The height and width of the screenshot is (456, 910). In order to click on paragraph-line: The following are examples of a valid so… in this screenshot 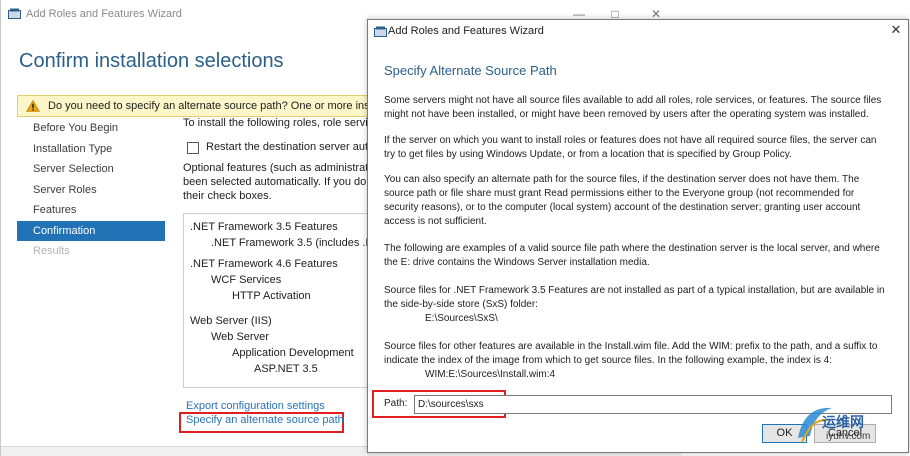, I will do `click(632, 248)`.